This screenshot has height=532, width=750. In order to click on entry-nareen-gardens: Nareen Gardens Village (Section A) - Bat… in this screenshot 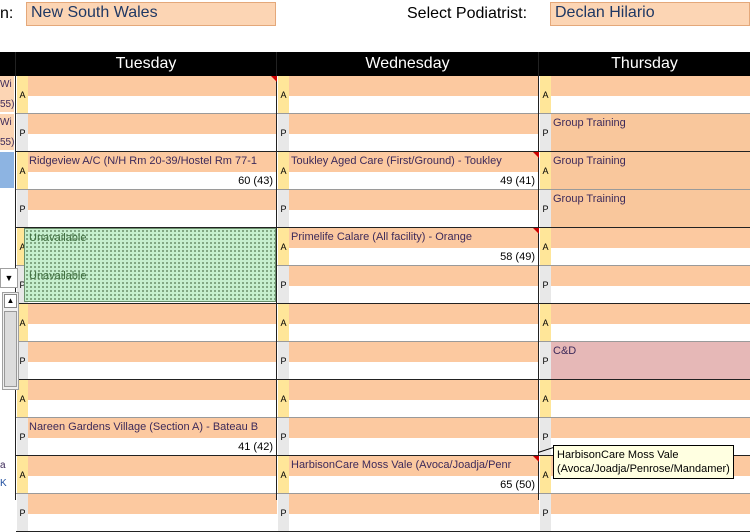, I will do `click(152, 427)`.